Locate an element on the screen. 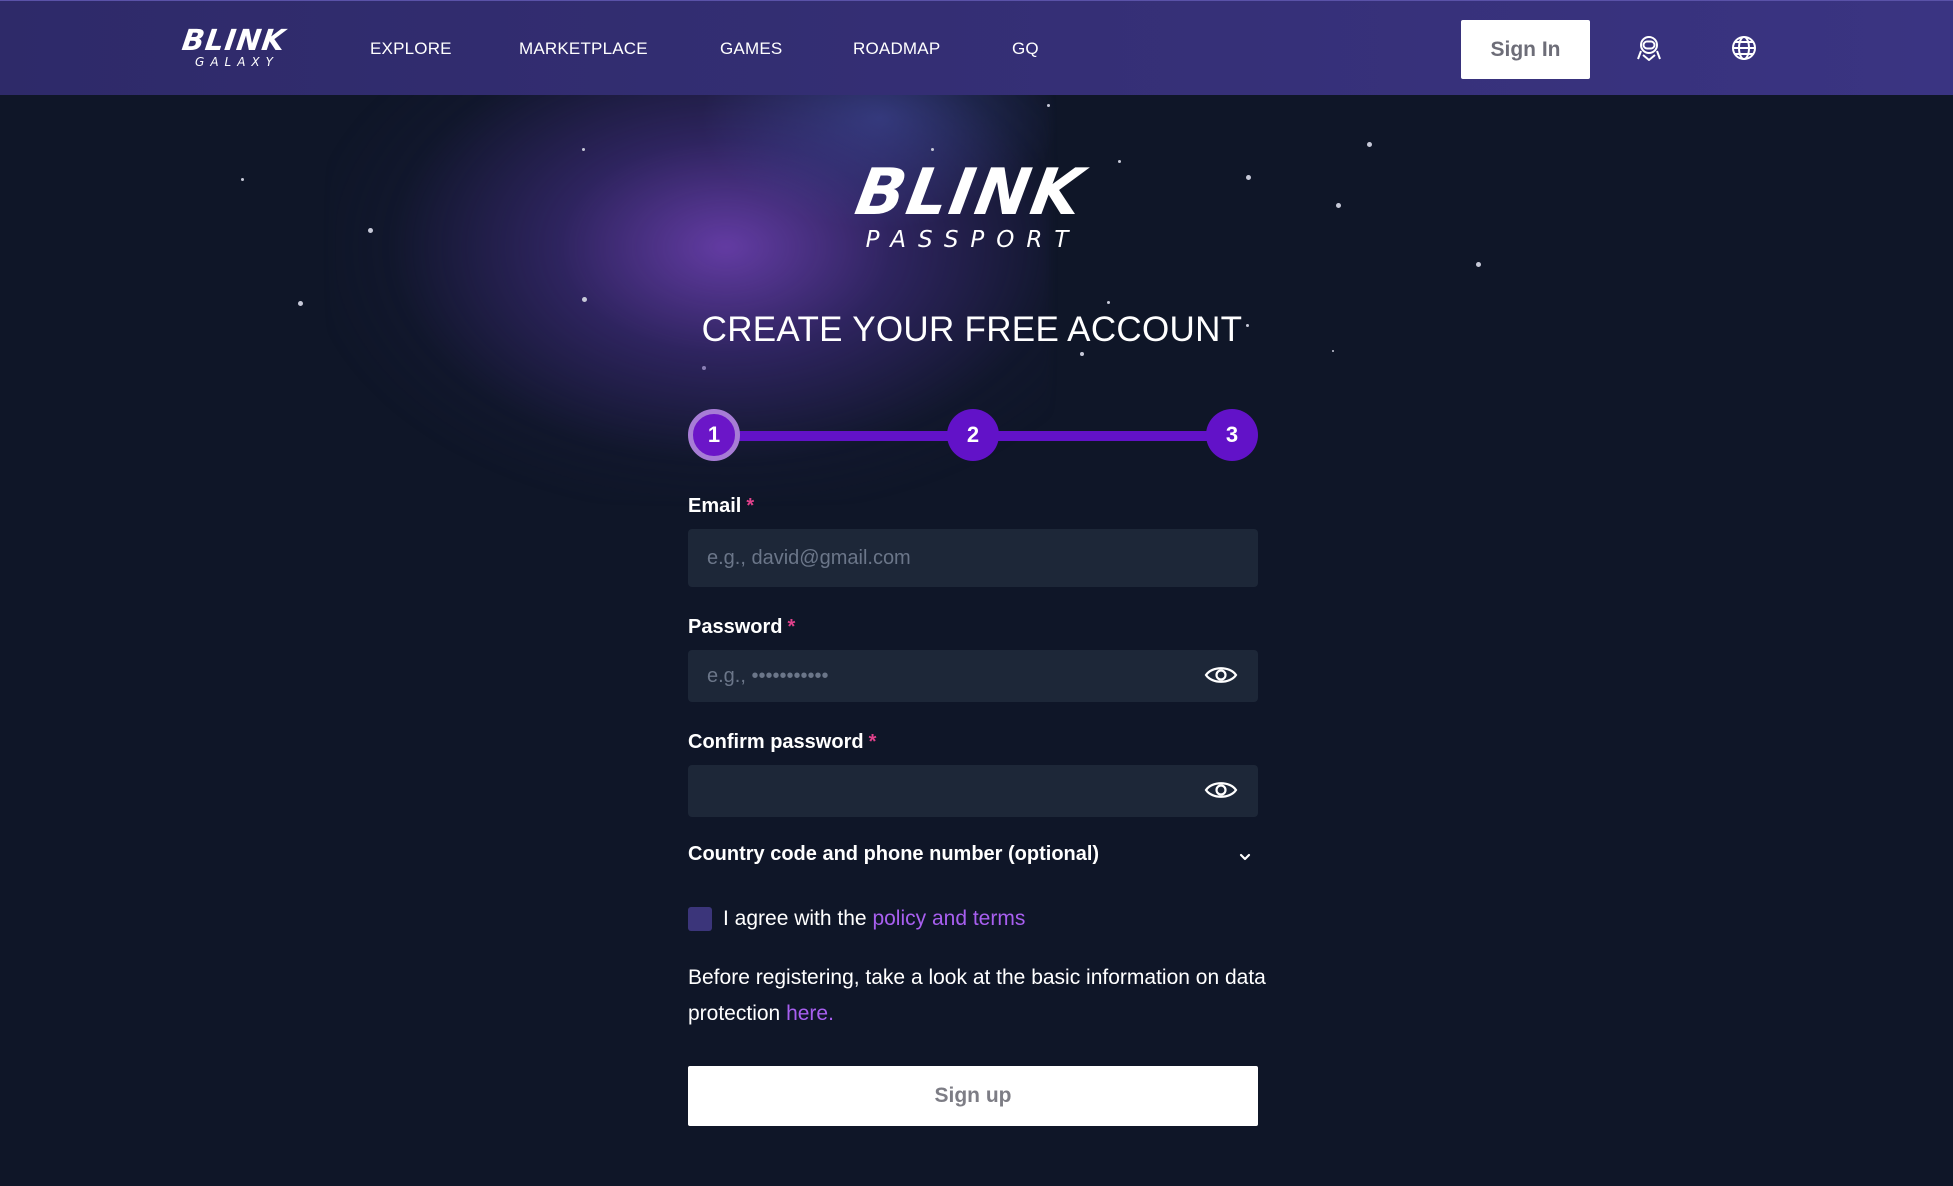 The image size is (1953, 1186). email-label: Email * is located at coordinates (721, 506).